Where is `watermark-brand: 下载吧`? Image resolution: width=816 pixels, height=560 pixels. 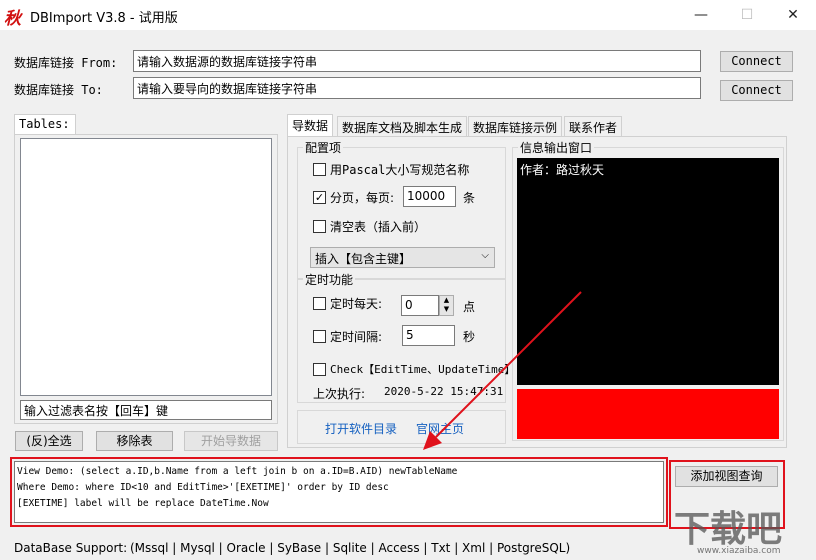 watermark-brand: 下载吧 is located at coordinates (728, 529).